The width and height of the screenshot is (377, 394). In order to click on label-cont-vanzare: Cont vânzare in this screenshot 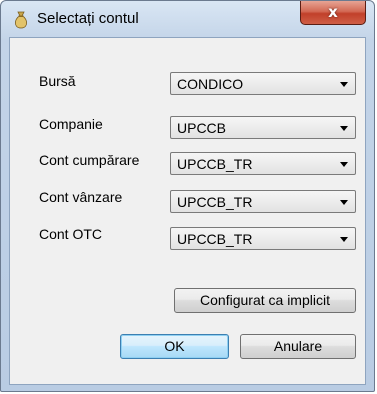, I will do `click(81, 197)`.